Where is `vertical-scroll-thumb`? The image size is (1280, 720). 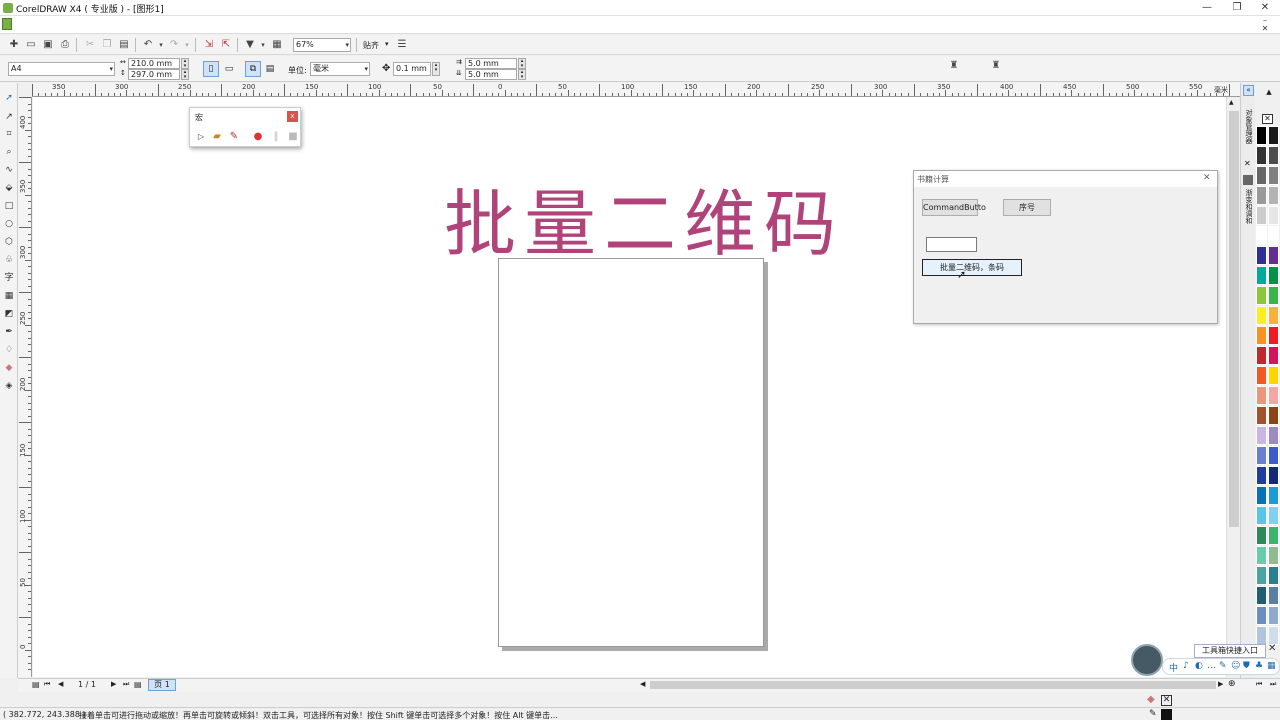 vertical-scroll-thumb is located at coordinates (1234, 319).